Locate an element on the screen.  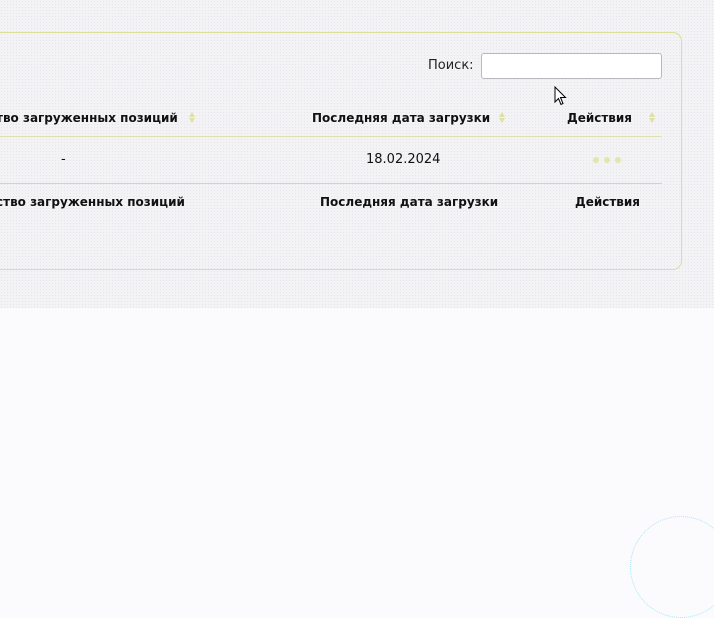
search-input is located at coordinates (571, 66).